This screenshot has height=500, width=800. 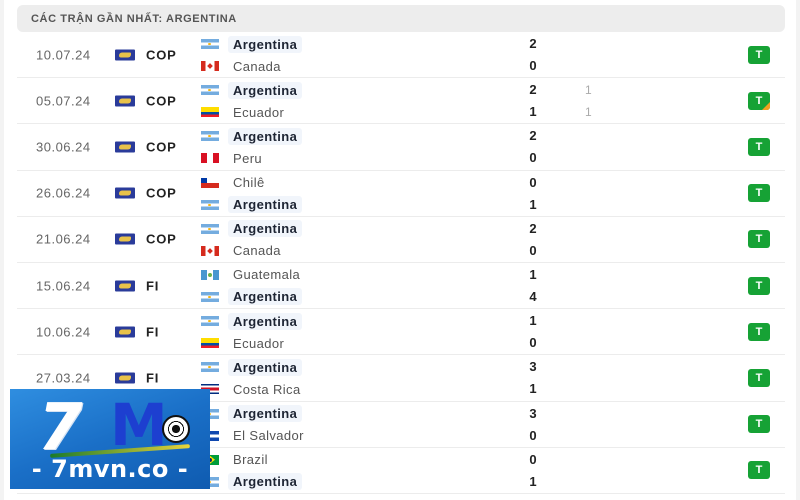 What do you see at coordinates (401, 101) in the screenshot?
I see `match-row: 05.07.24 COP Argentina Ecuador 2 1 1 1 T` at bounding box center [401, 101].